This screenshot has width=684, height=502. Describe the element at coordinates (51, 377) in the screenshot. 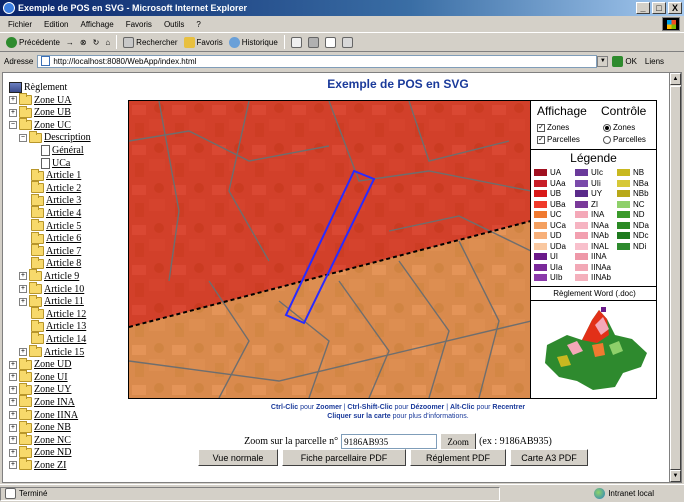

I see `tree-item-label: Zone UI` at that location.